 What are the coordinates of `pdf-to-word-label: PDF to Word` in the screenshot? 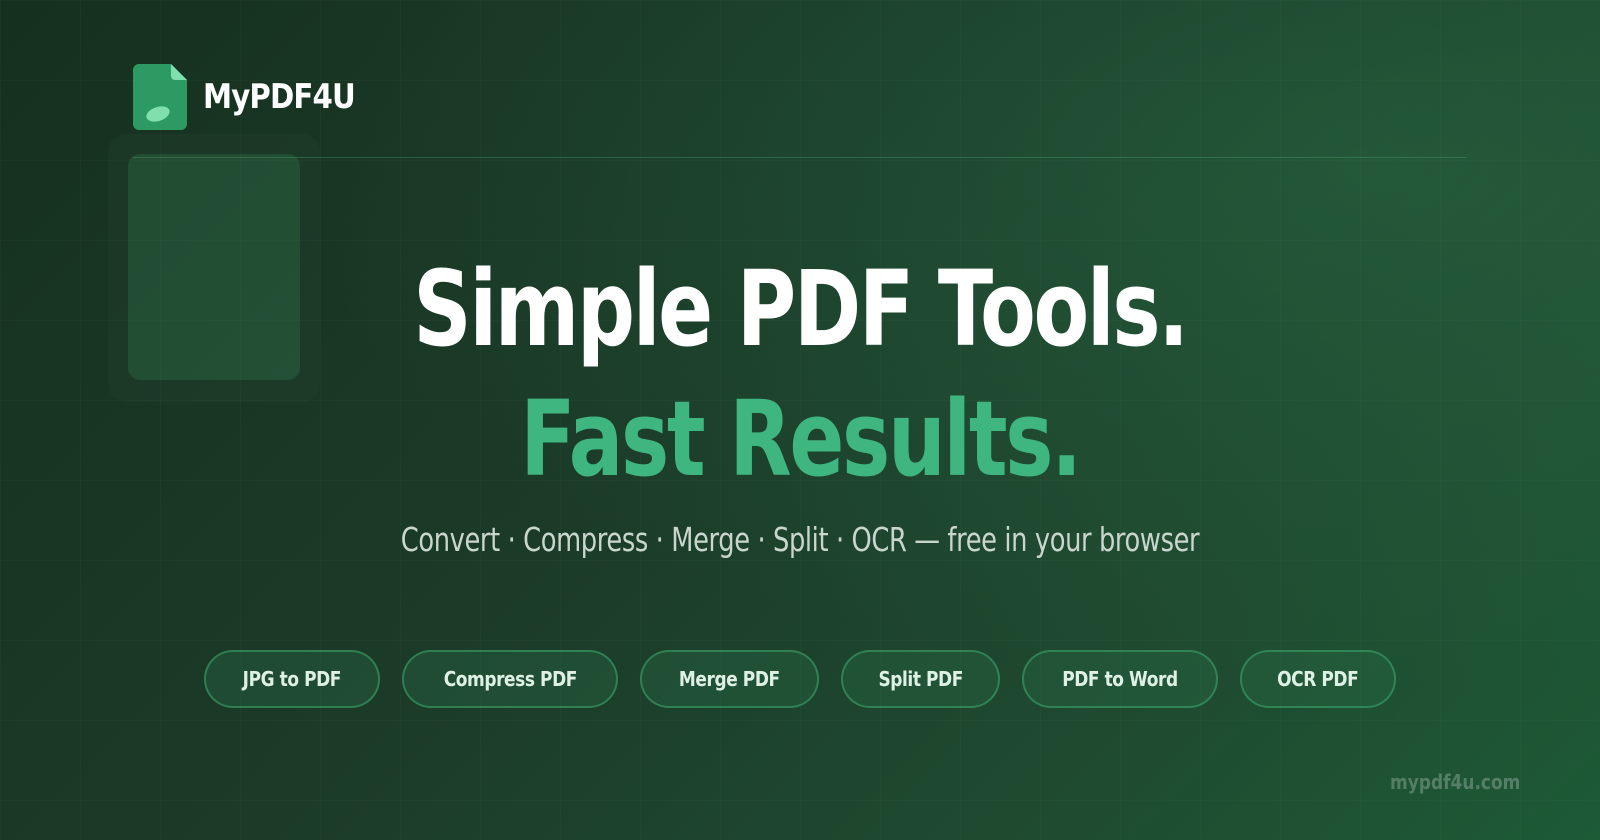 It's located at (1120, 679).